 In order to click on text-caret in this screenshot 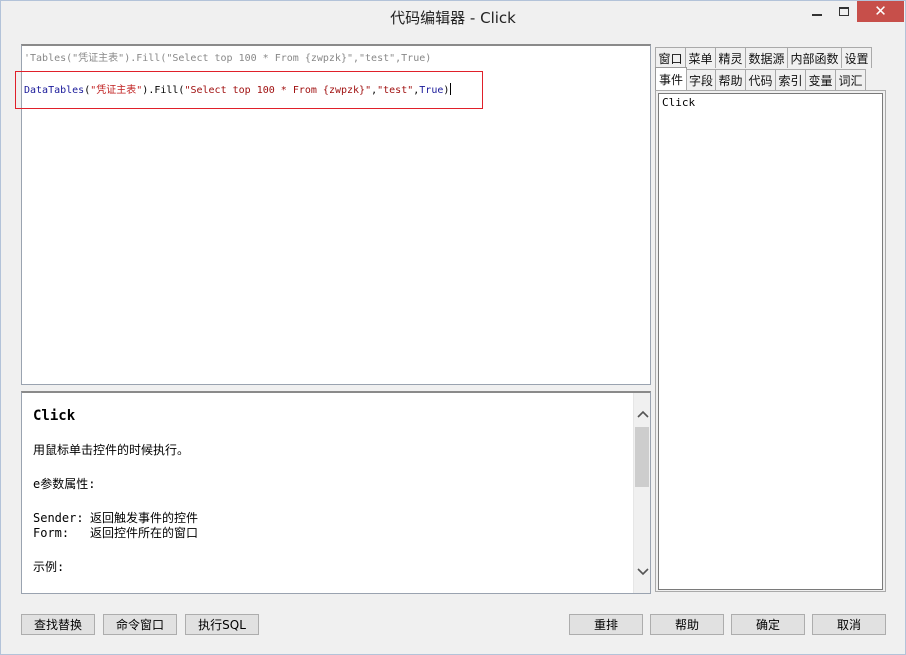, I will do `click(451, 89)`.